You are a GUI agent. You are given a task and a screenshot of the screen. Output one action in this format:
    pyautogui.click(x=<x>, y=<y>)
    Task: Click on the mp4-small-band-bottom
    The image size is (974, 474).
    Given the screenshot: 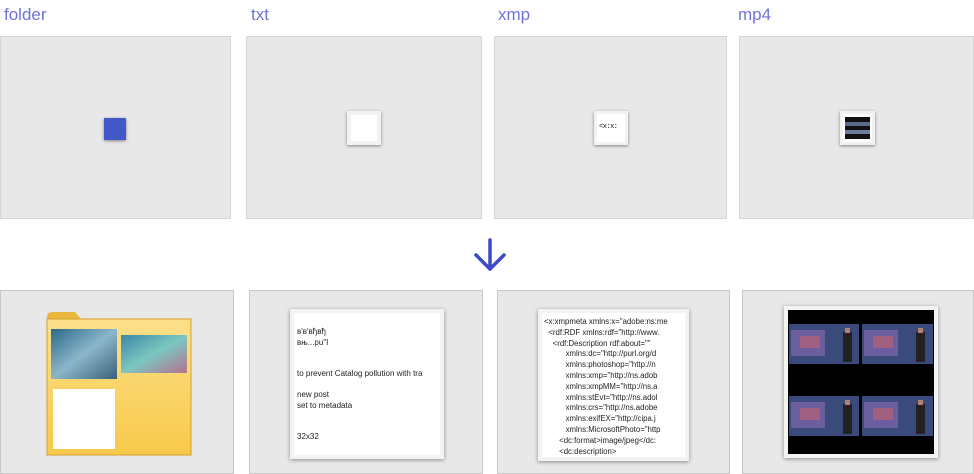 What is the action you would take?
    pyautogui.click(x=857, y=132)
    